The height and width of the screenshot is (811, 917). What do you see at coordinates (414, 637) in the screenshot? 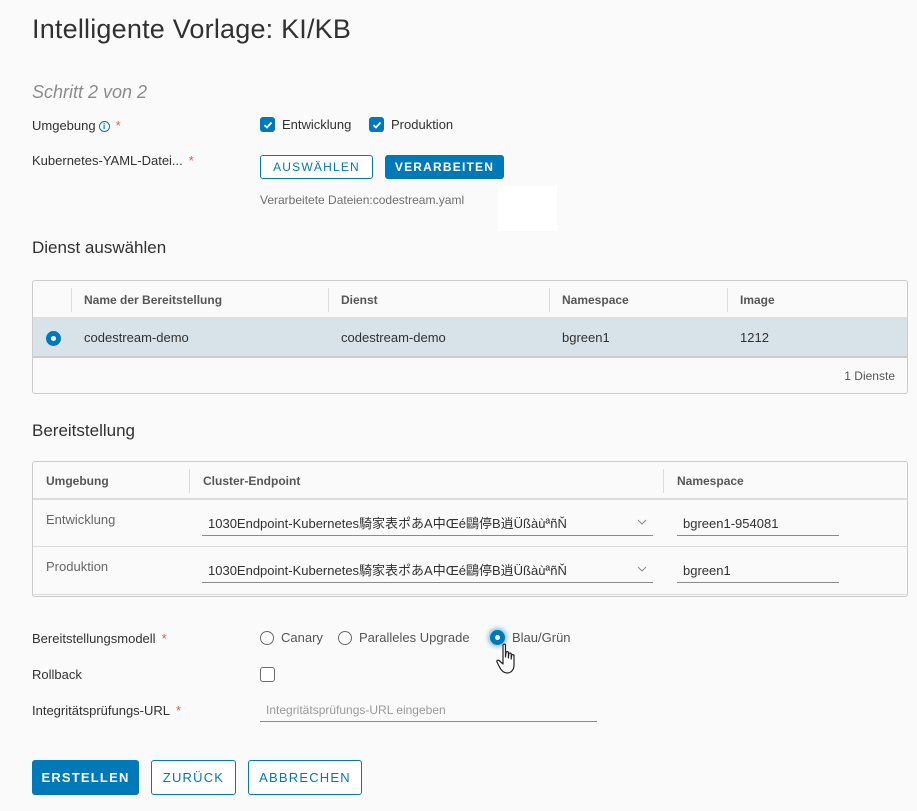
I see `radio-label: Paralleles Upgrade` at bounding box center [414, 637].